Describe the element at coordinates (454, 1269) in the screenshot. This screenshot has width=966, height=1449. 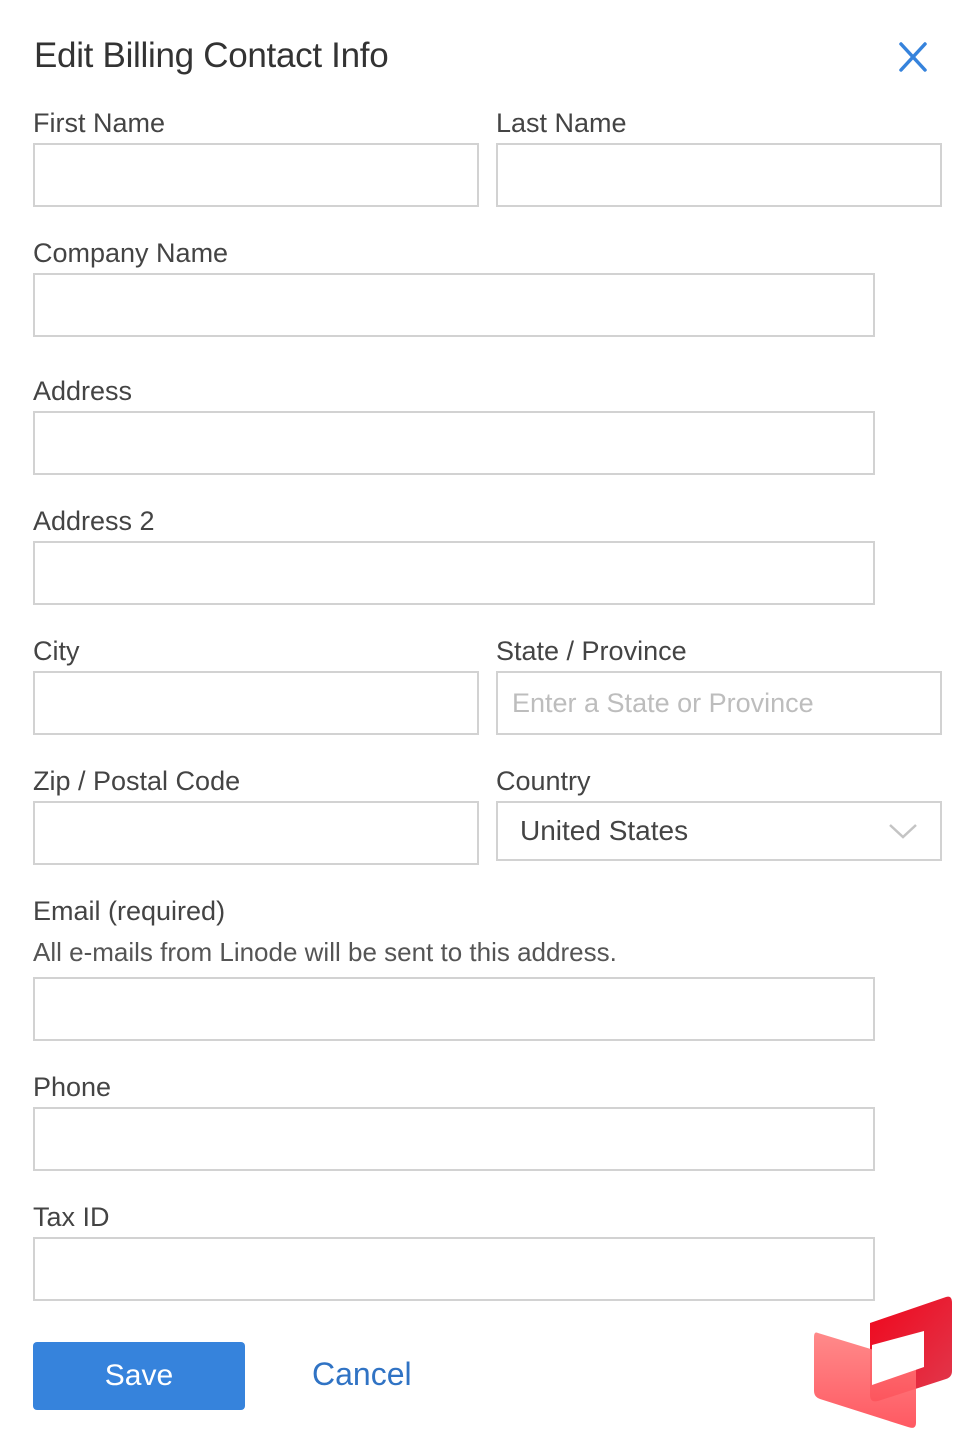
I see `tax-id-input` at that location.